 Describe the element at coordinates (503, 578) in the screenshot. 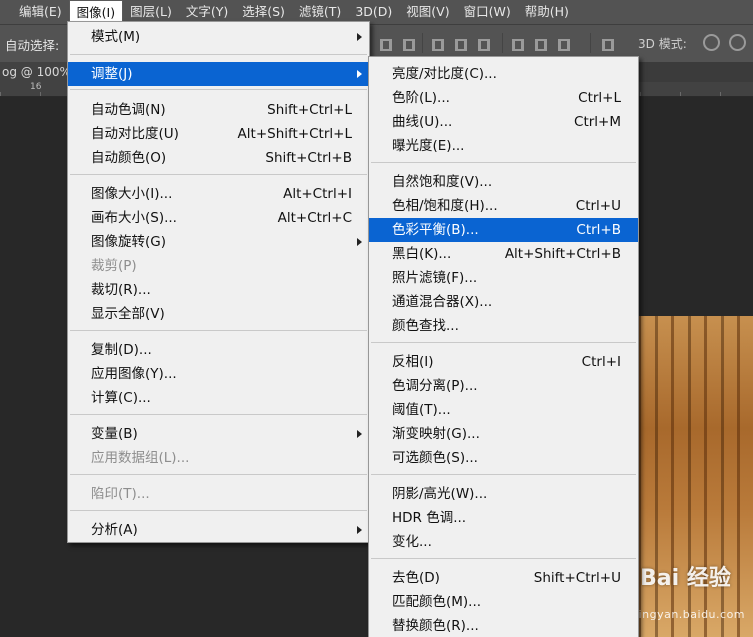

I see `menu-item: 去色(D) Shift+Ctrl+U` at that location.